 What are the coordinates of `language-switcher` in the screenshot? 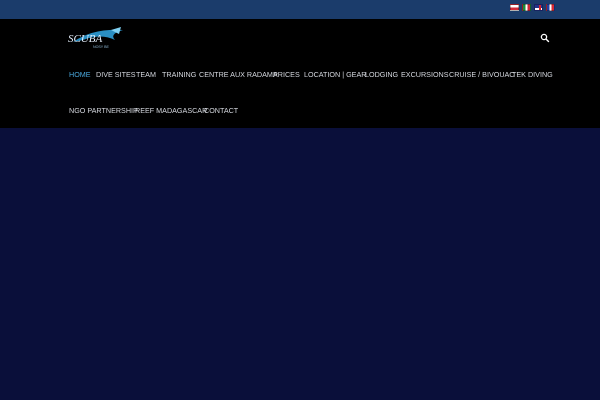 It's located at (532, 7).